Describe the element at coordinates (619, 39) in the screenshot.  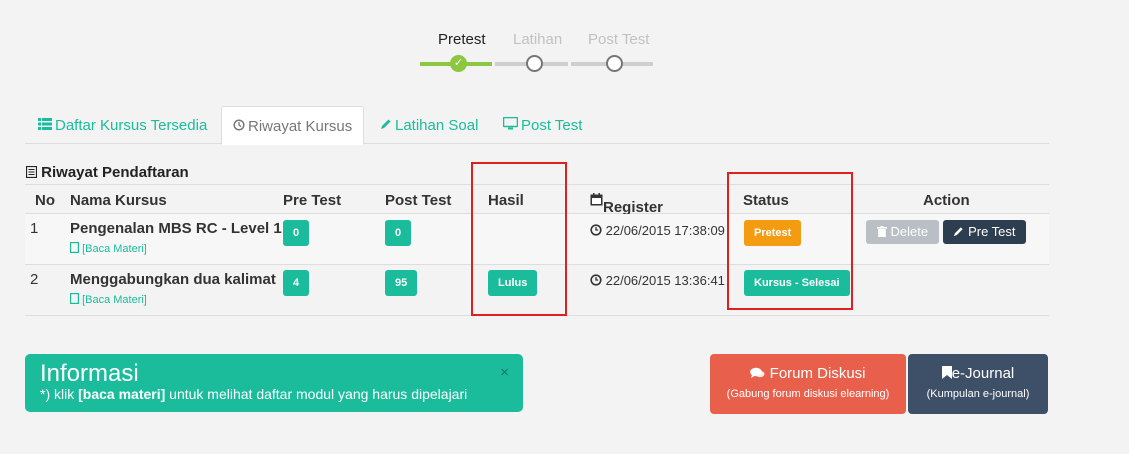
I see `step-label-post-test: Post Test` at that location.